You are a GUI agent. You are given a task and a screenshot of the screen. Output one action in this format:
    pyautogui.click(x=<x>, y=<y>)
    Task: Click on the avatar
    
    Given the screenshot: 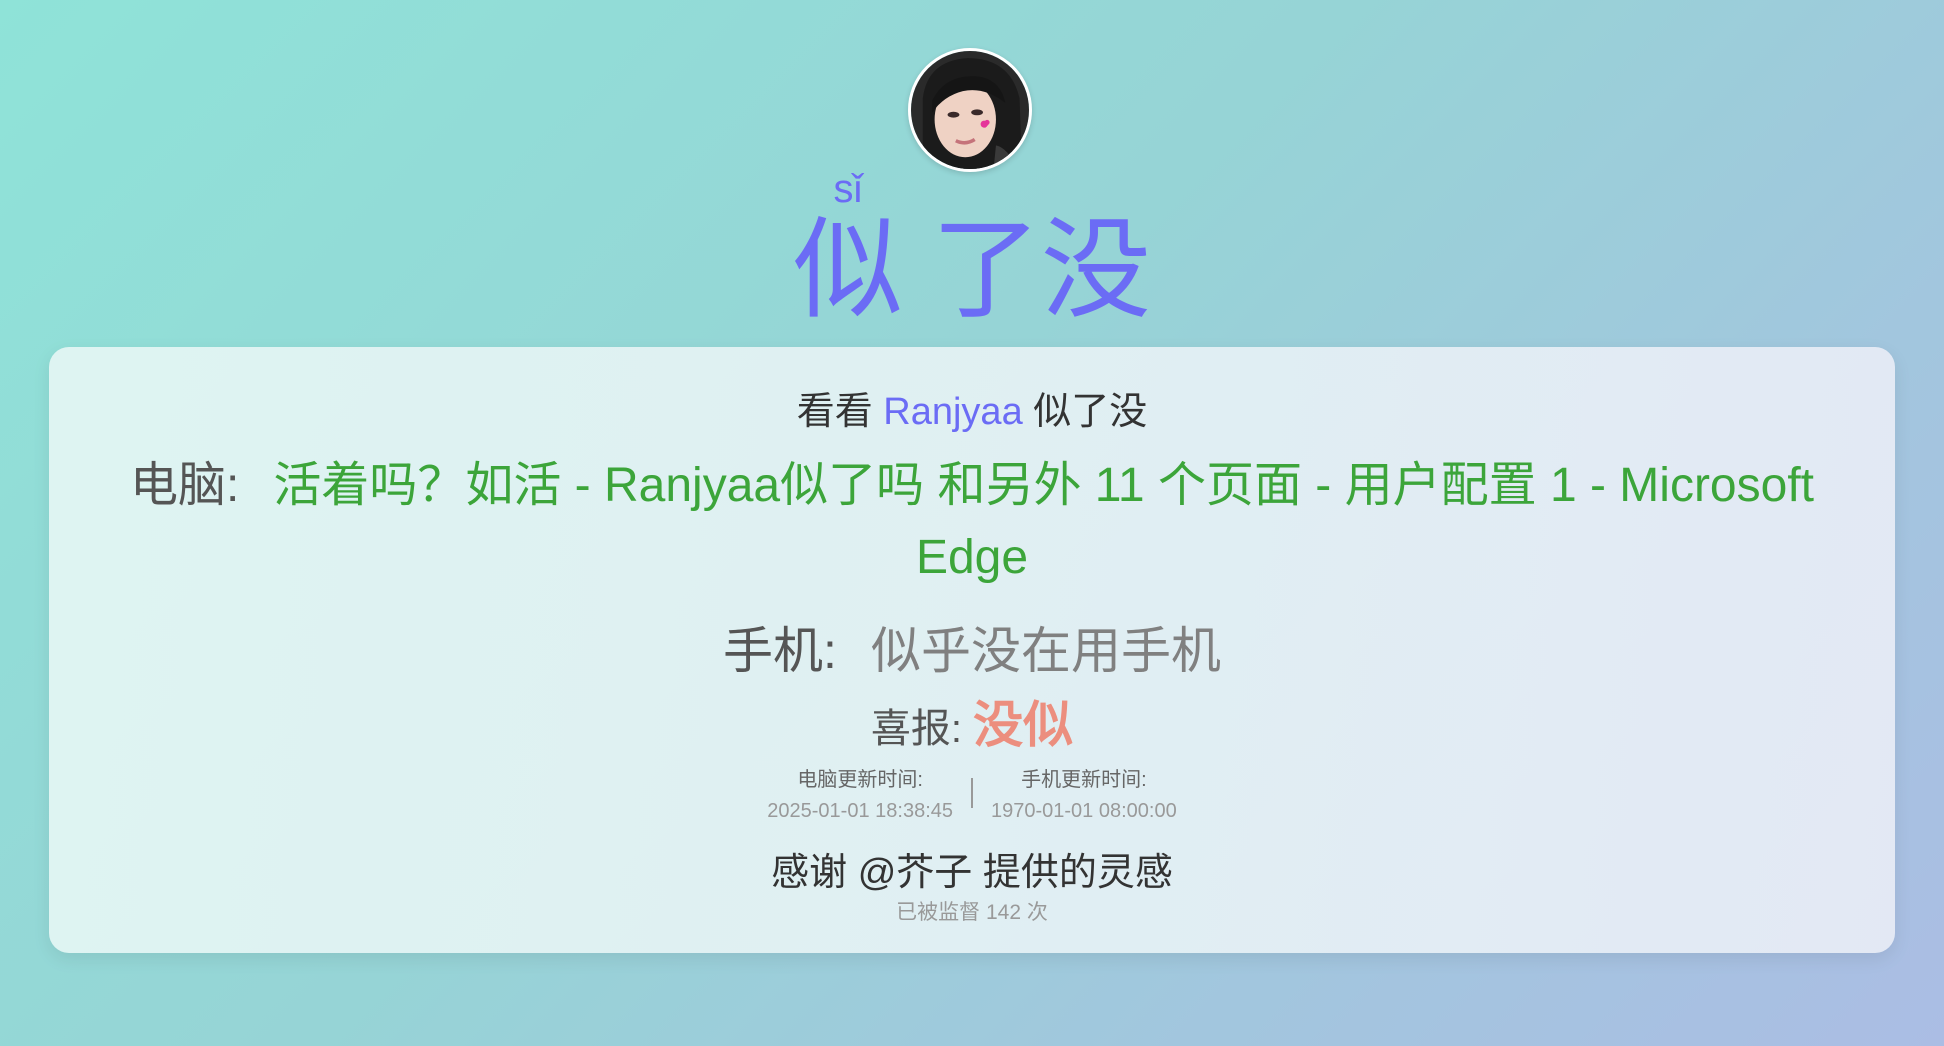 What is the action you would take?
    pyautogui.click(x=970, y=110)
    